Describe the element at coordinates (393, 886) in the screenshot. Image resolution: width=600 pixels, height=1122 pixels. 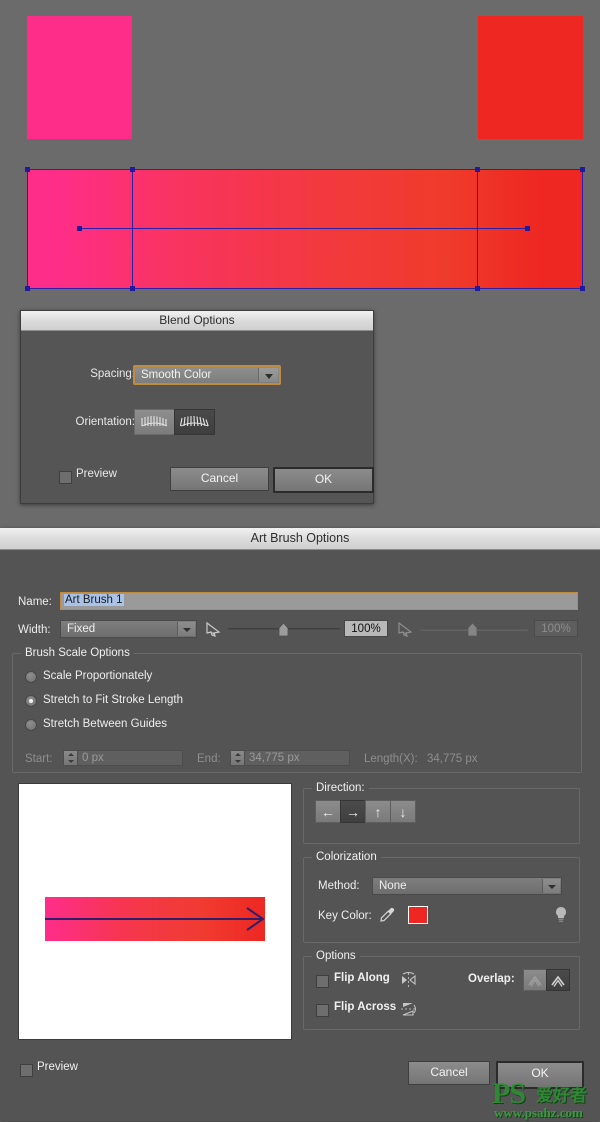
I see `colorization-method-value: None` at that location.